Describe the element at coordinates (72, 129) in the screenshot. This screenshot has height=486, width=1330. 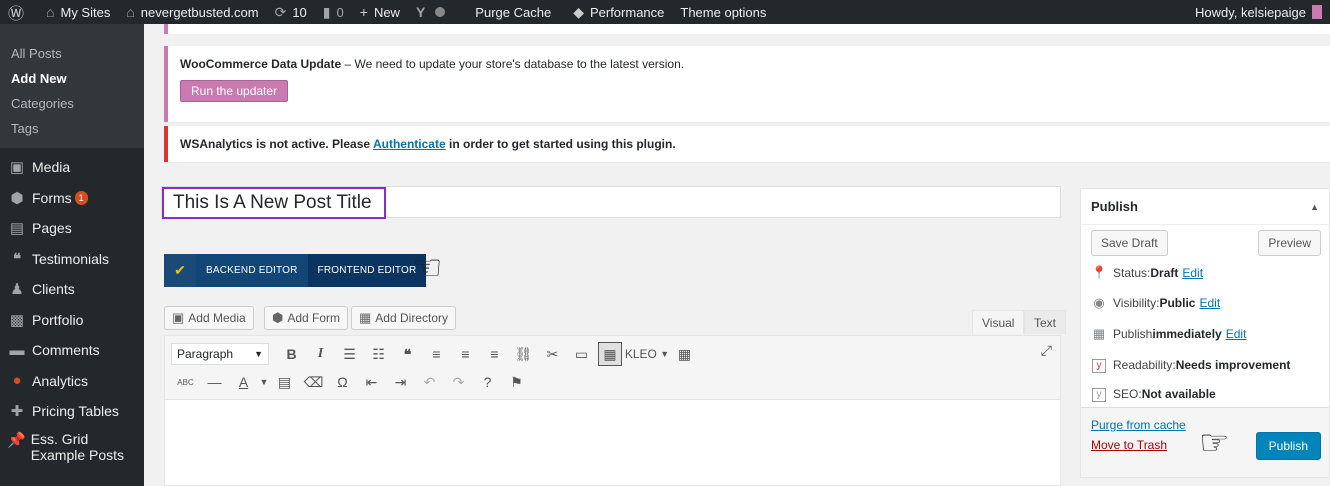
I see `submenu-tags: Tags` at that location.